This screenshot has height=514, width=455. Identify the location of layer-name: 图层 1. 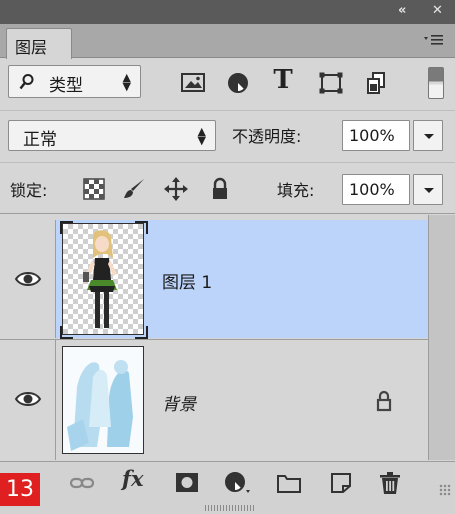
(187, 280).